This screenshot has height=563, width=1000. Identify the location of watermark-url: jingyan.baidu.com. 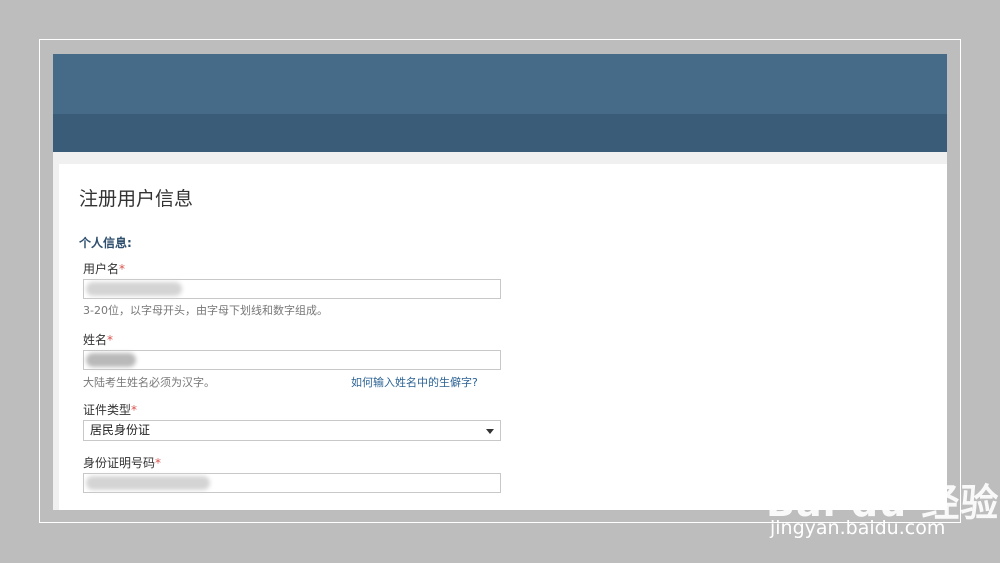
(858, 528).